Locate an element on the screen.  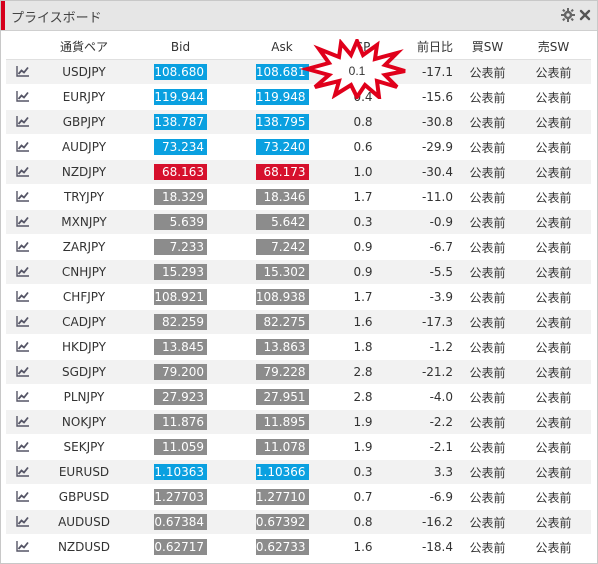
ask-price: 82.275 is located at coordinates (282, 322).